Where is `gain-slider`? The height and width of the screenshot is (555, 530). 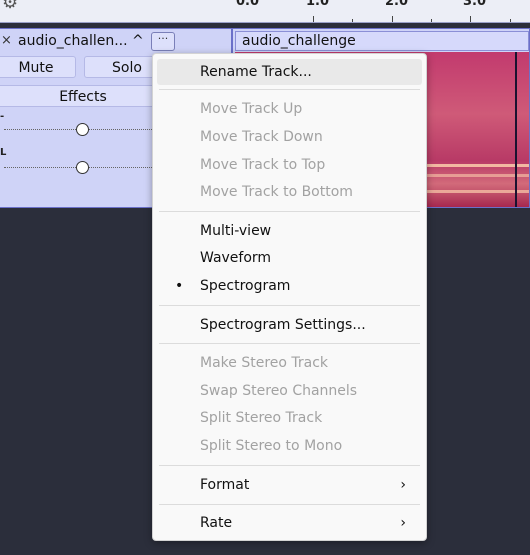
gain-slider is located at coordinates (82, 129).